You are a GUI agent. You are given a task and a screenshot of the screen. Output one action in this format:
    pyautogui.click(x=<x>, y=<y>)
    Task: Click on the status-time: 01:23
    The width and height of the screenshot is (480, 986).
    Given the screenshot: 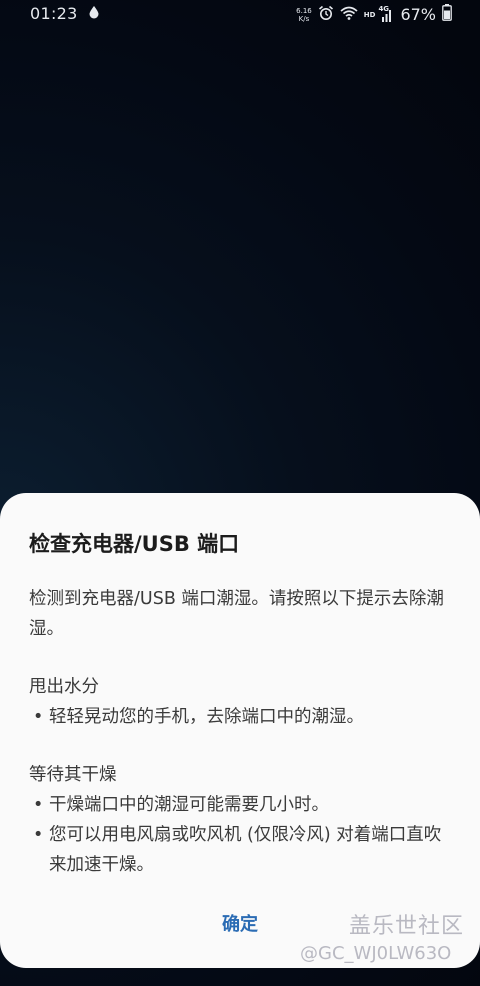 What is the action you would take?
    pyautogui.click(x=54, y=13)
    